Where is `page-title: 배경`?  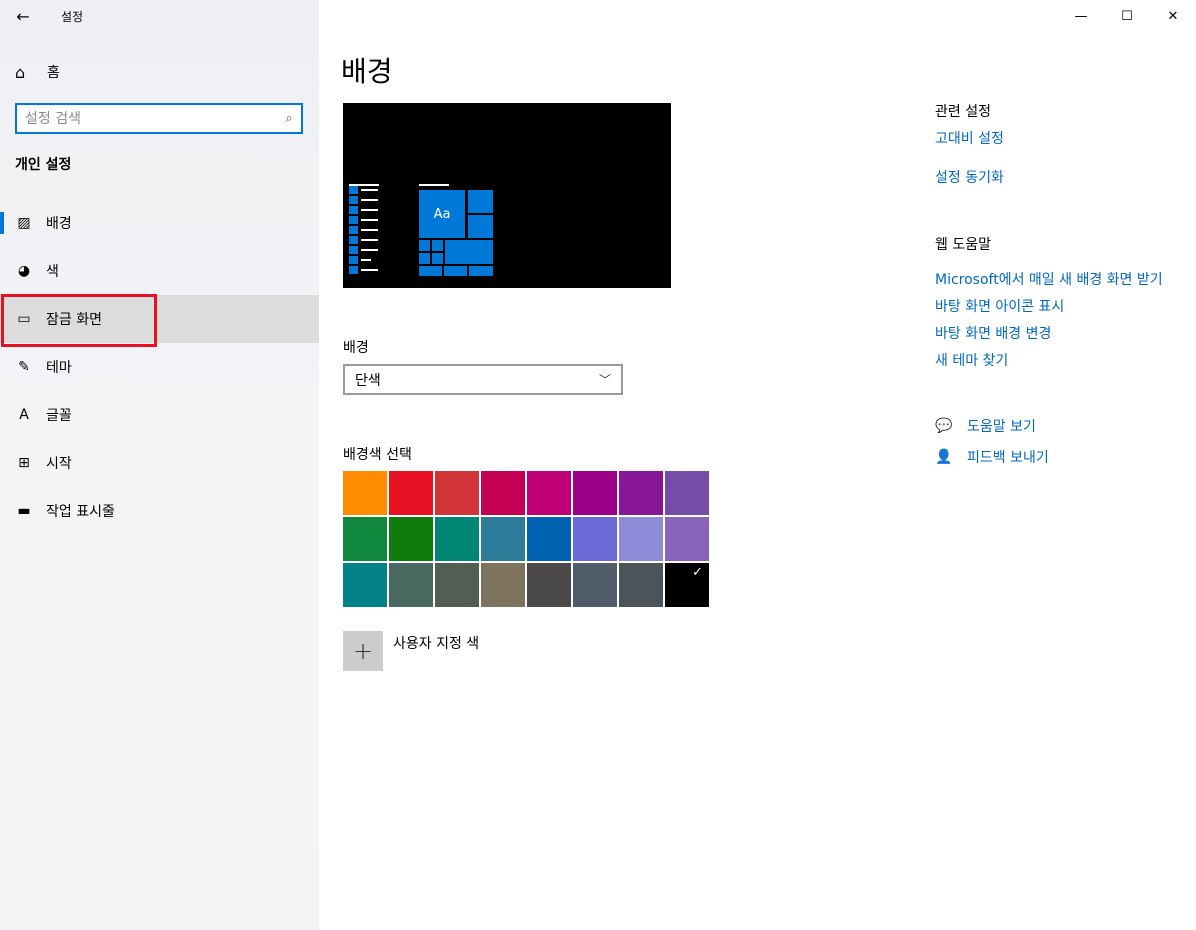
page-title: 배경 is located at coordinates (367, 71).